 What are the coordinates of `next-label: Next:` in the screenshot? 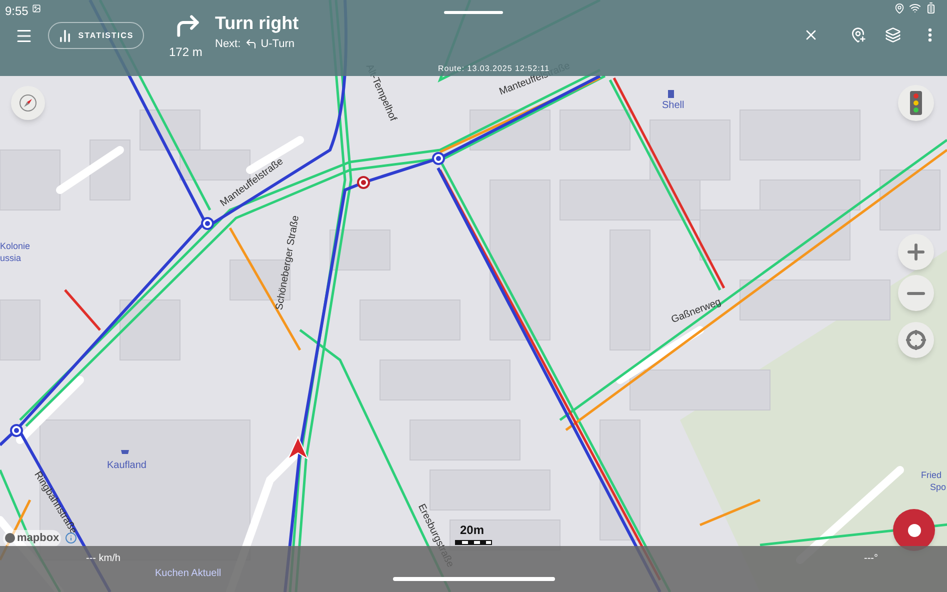 It's located at (228, 44).